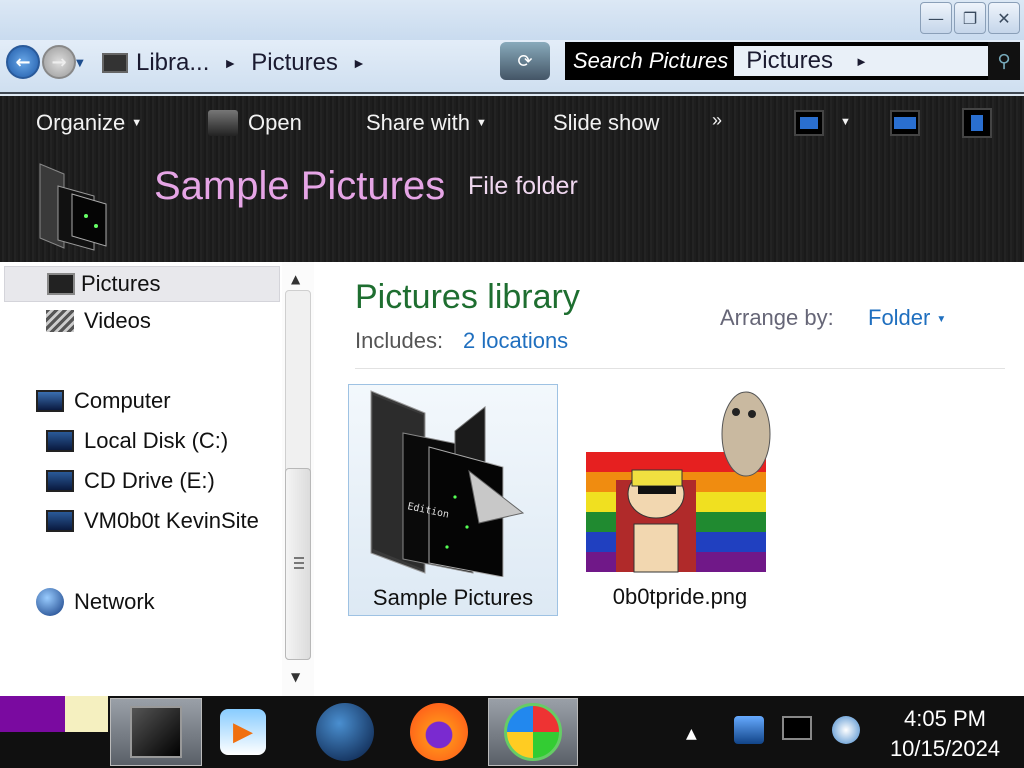  Describe the element at coordinates (80, 63) in the screenshot. I see `recent-pages-dropdown: ▼` at that location.